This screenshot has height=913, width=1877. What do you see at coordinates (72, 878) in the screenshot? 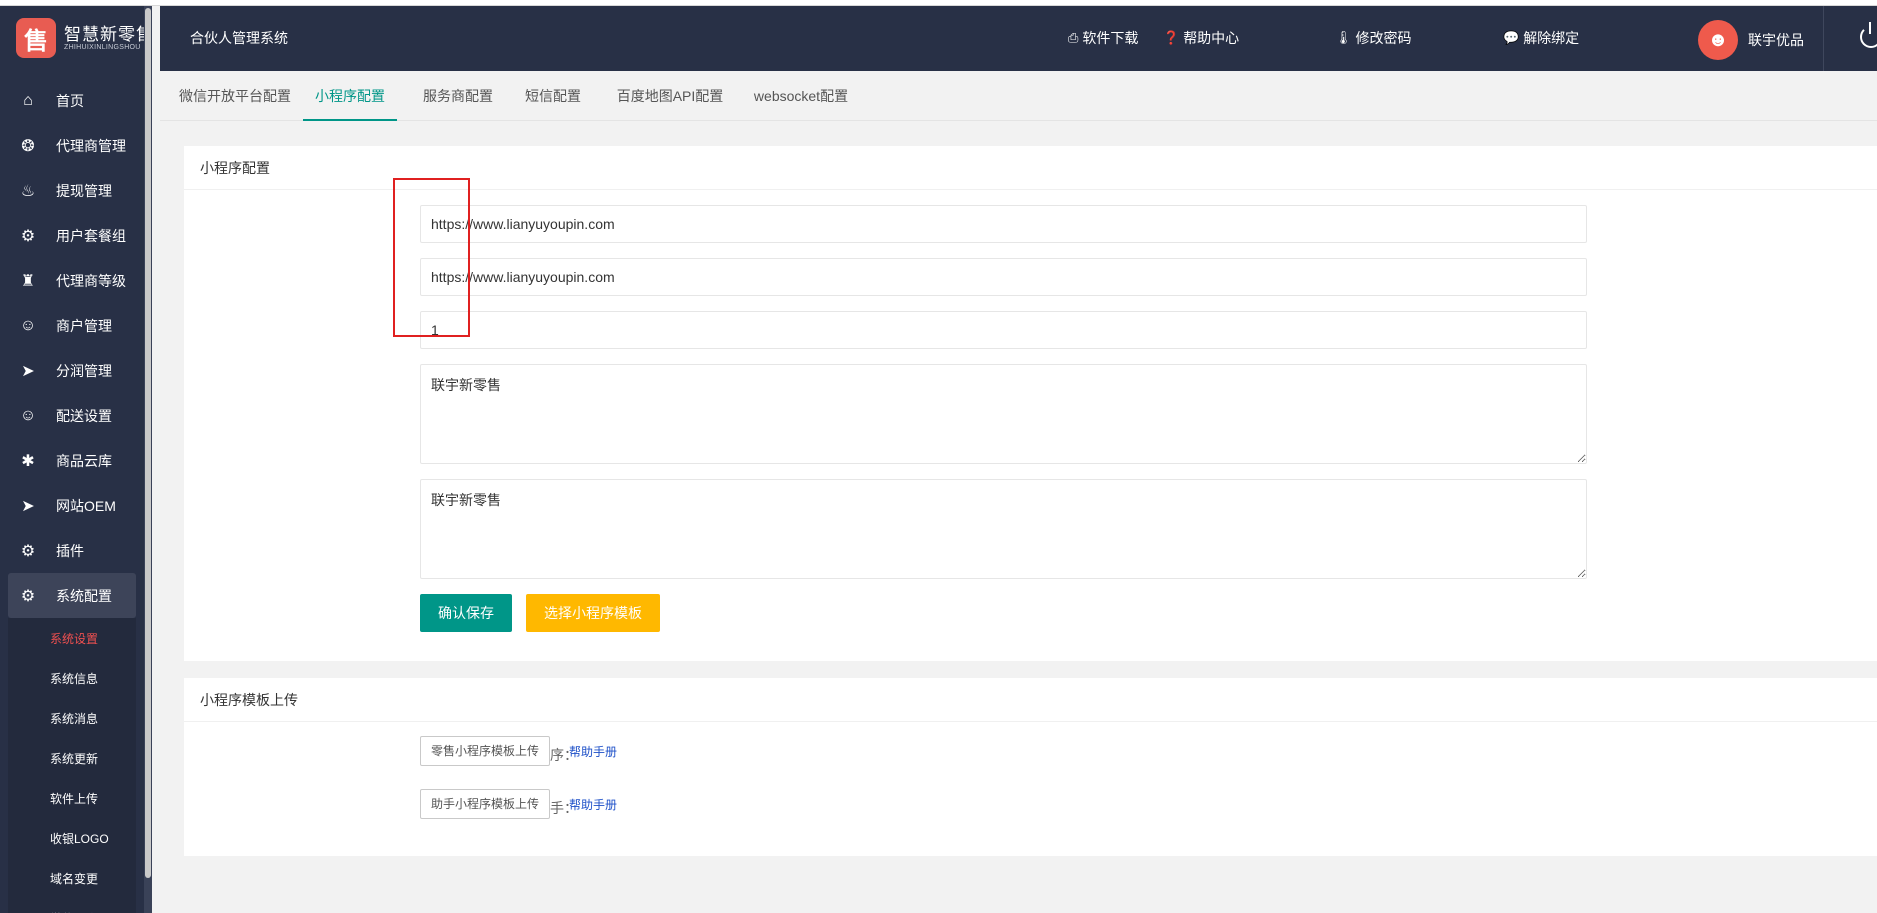
I see `submenu-item-domain-change: 域名变更` at bounding box center [72, 878].